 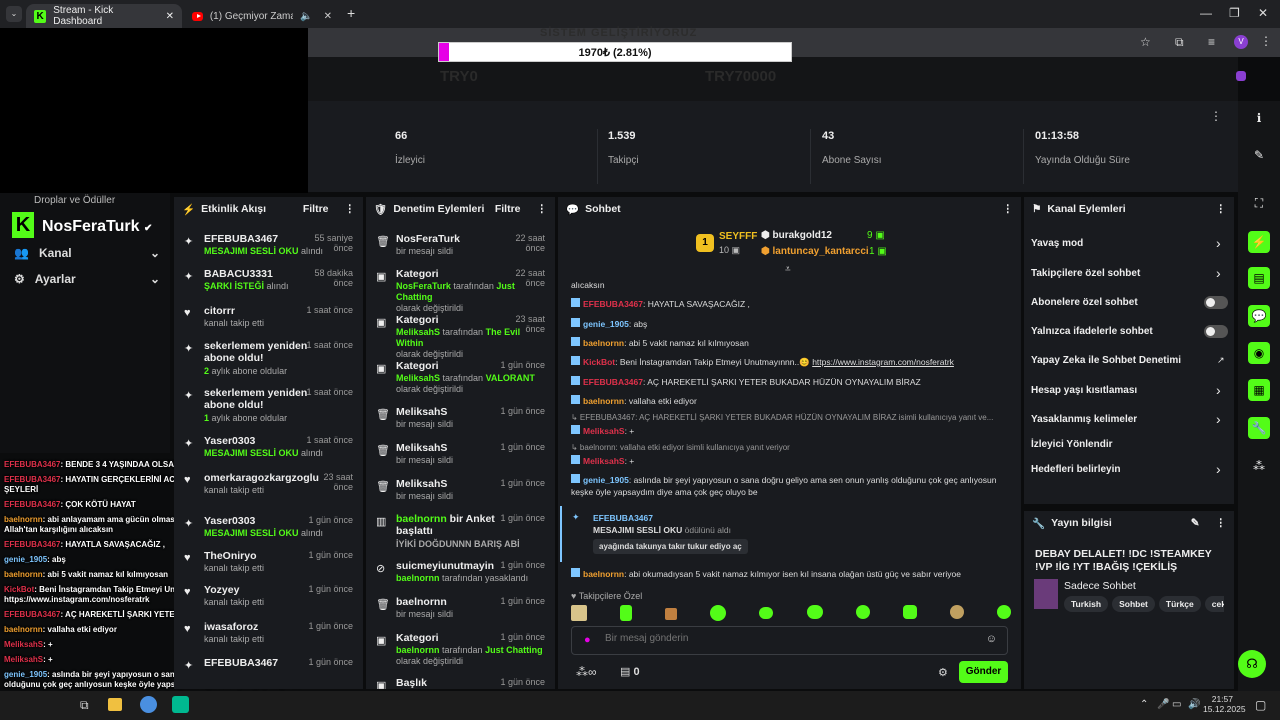 I want to click on app-icon, so click(x=180, y=704).